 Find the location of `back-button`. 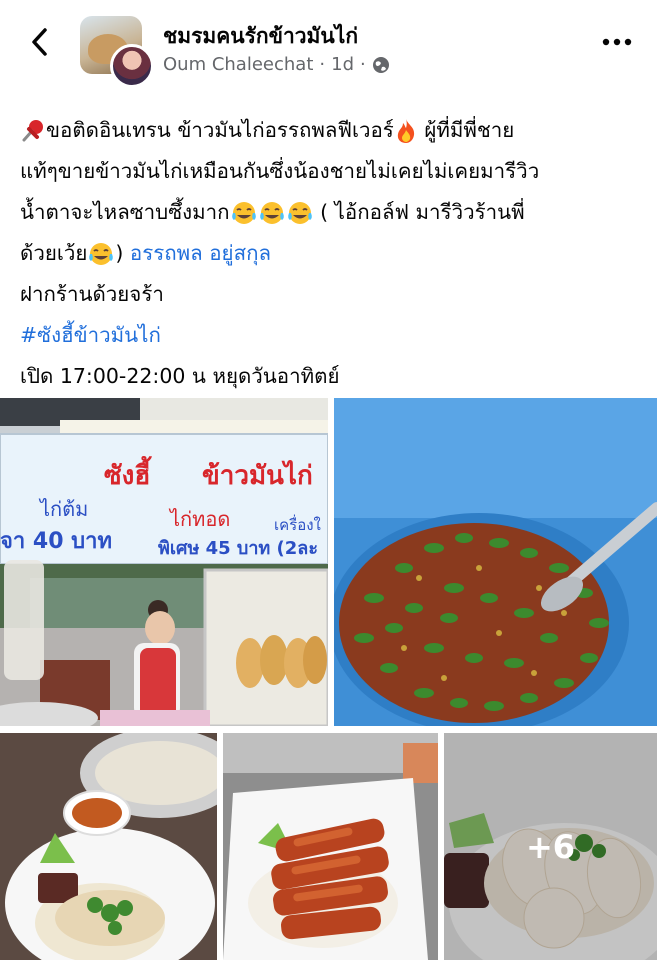

back-button is located at coordinates (40, 42).